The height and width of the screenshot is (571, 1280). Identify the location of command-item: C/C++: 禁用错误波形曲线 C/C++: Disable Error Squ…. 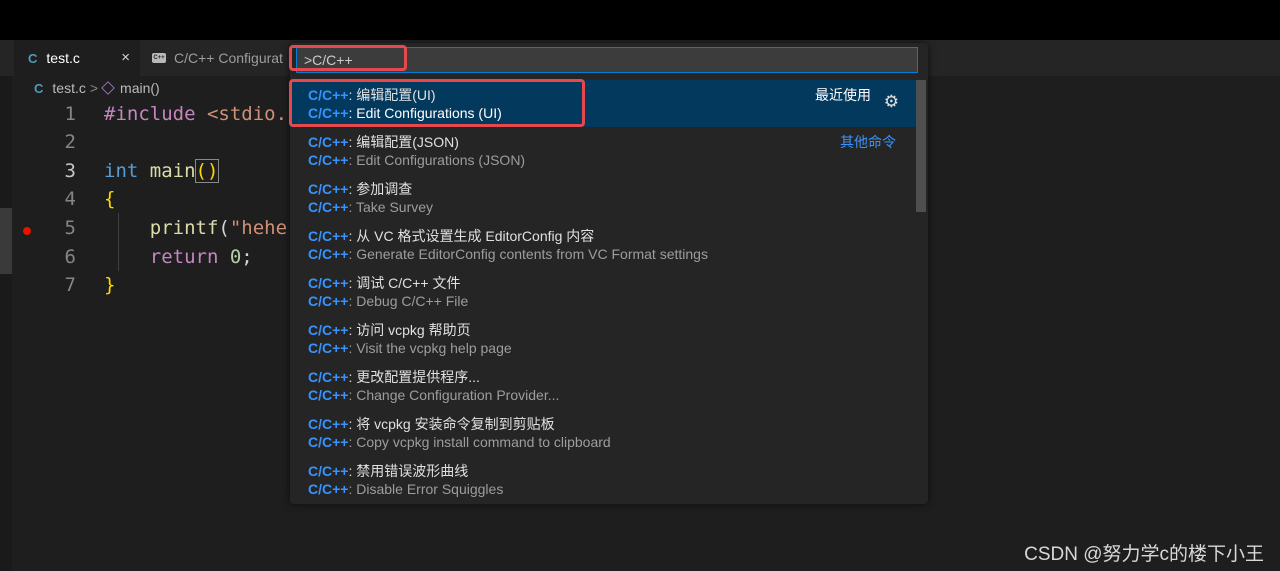
(603, 479).